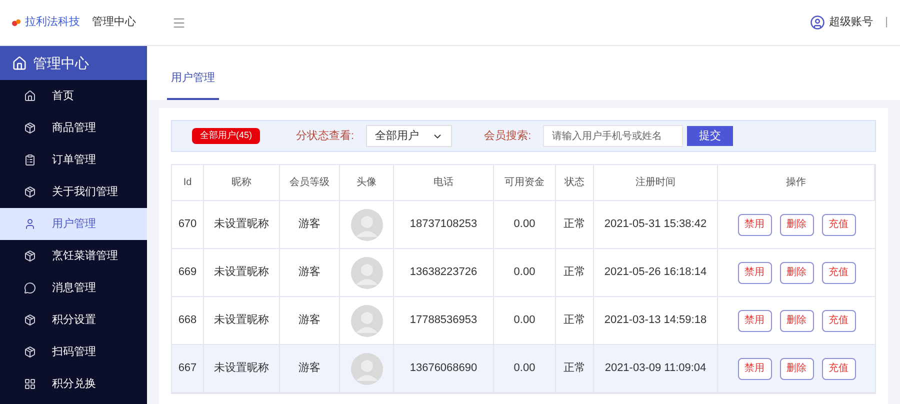  What do you see at coordinates (30, 224) in the screenshot?
I see `user-icon` at bounding box center [30, 224].